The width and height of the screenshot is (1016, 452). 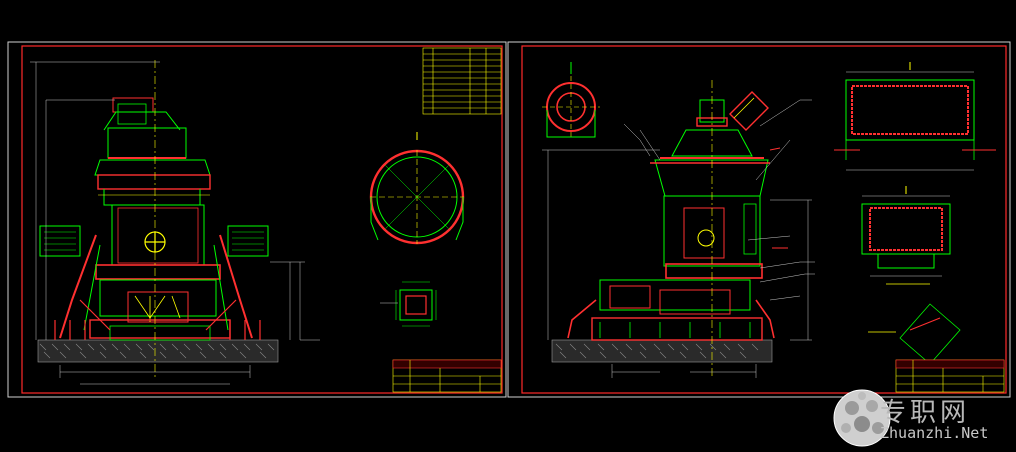 I want to click on right-foundation, so click(x=662, y=351).